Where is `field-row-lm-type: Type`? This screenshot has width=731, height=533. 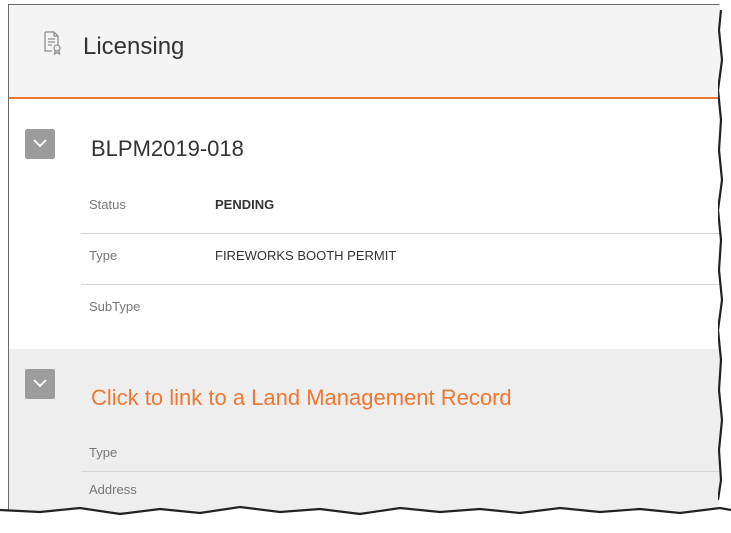
field-row-lm-type: Type is located at coordinates (404, 450).